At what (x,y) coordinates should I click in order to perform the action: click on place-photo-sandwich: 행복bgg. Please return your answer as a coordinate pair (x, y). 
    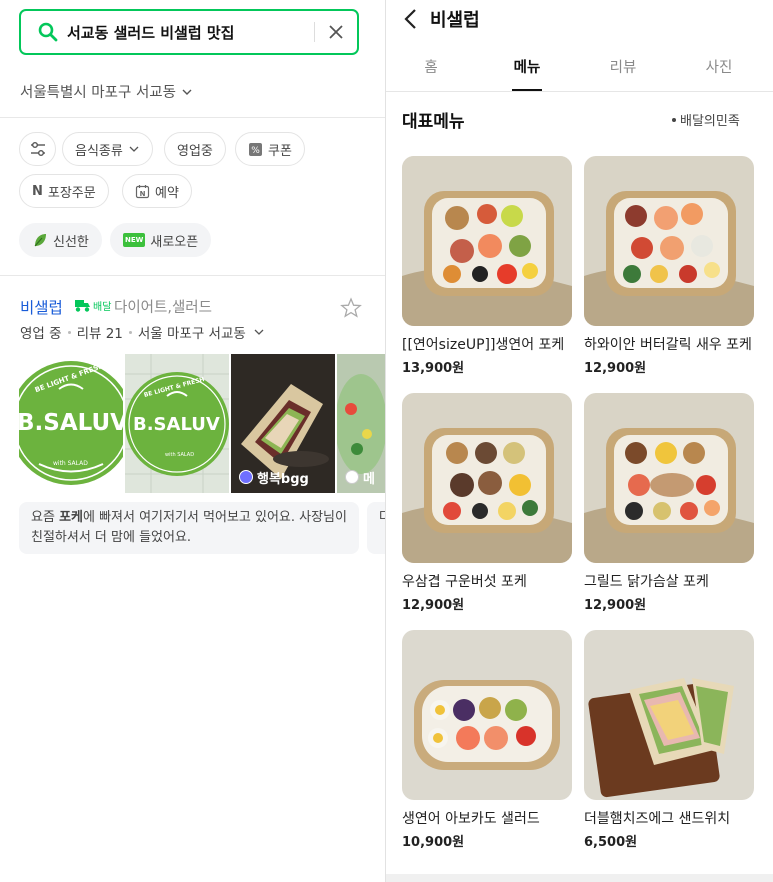
    Looking at the image, I should click on (283, 423).